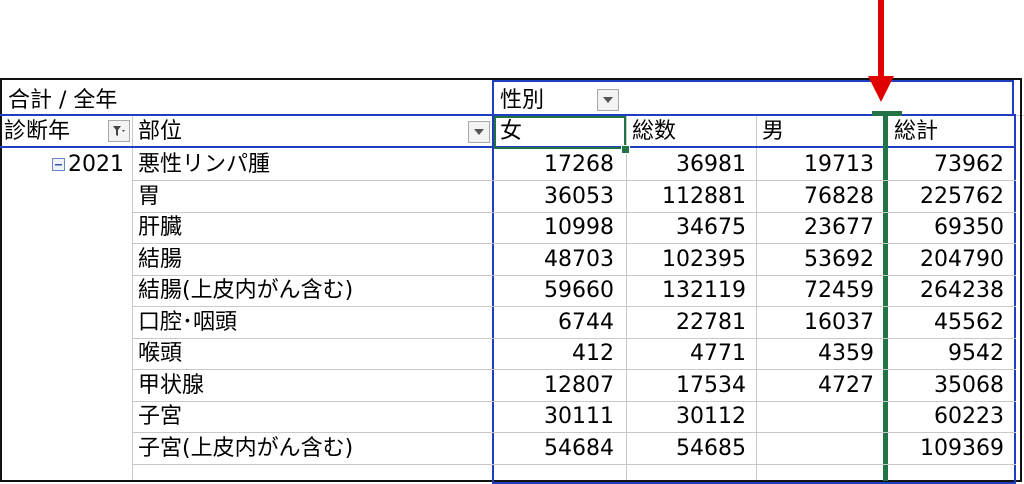 This screenshot has height=484, width=1024. What do you see at coordinates (312, 260) in the screenshot?
I see `site-label: 結腸` at bounding box center [312, 260].